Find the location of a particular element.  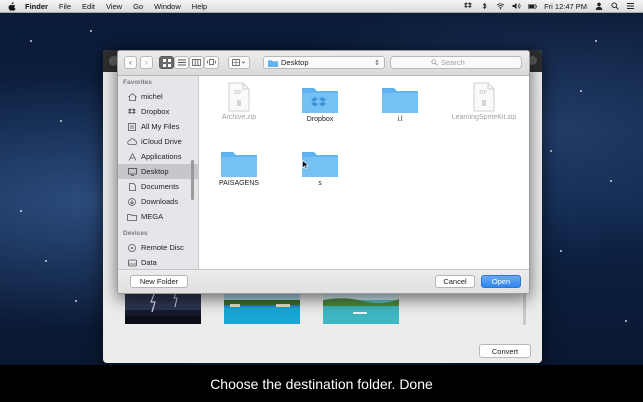

user-icon is located at coordinates (598, 6).